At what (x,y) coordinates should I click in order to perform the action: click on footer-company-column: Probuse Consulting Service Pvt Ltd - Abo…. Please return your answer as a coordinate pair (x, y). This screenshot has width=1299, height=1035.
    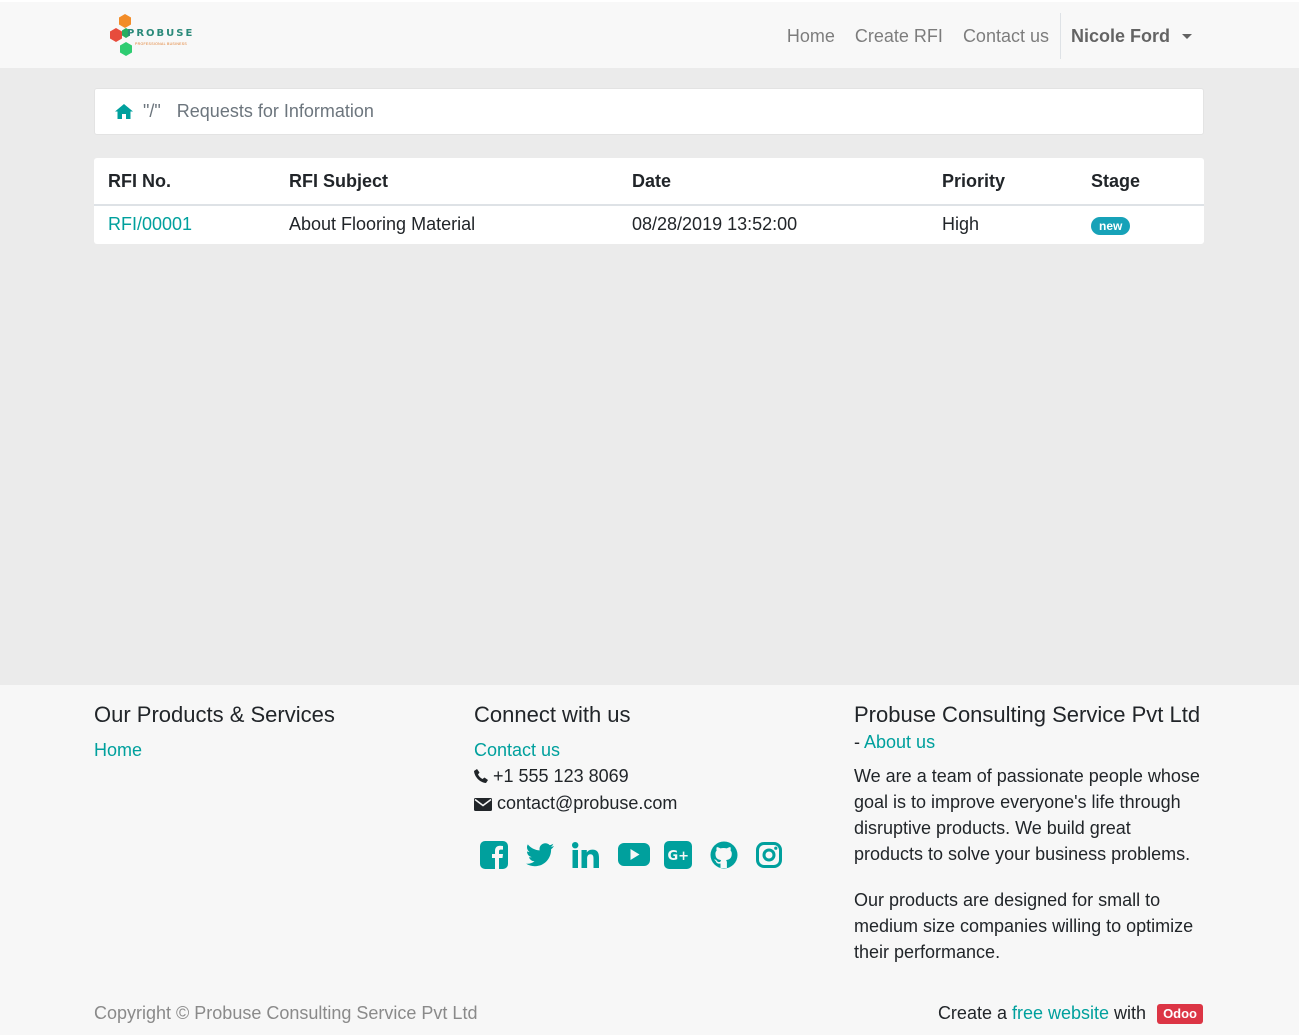
    Looking at the image, I should click on (1029, 833).